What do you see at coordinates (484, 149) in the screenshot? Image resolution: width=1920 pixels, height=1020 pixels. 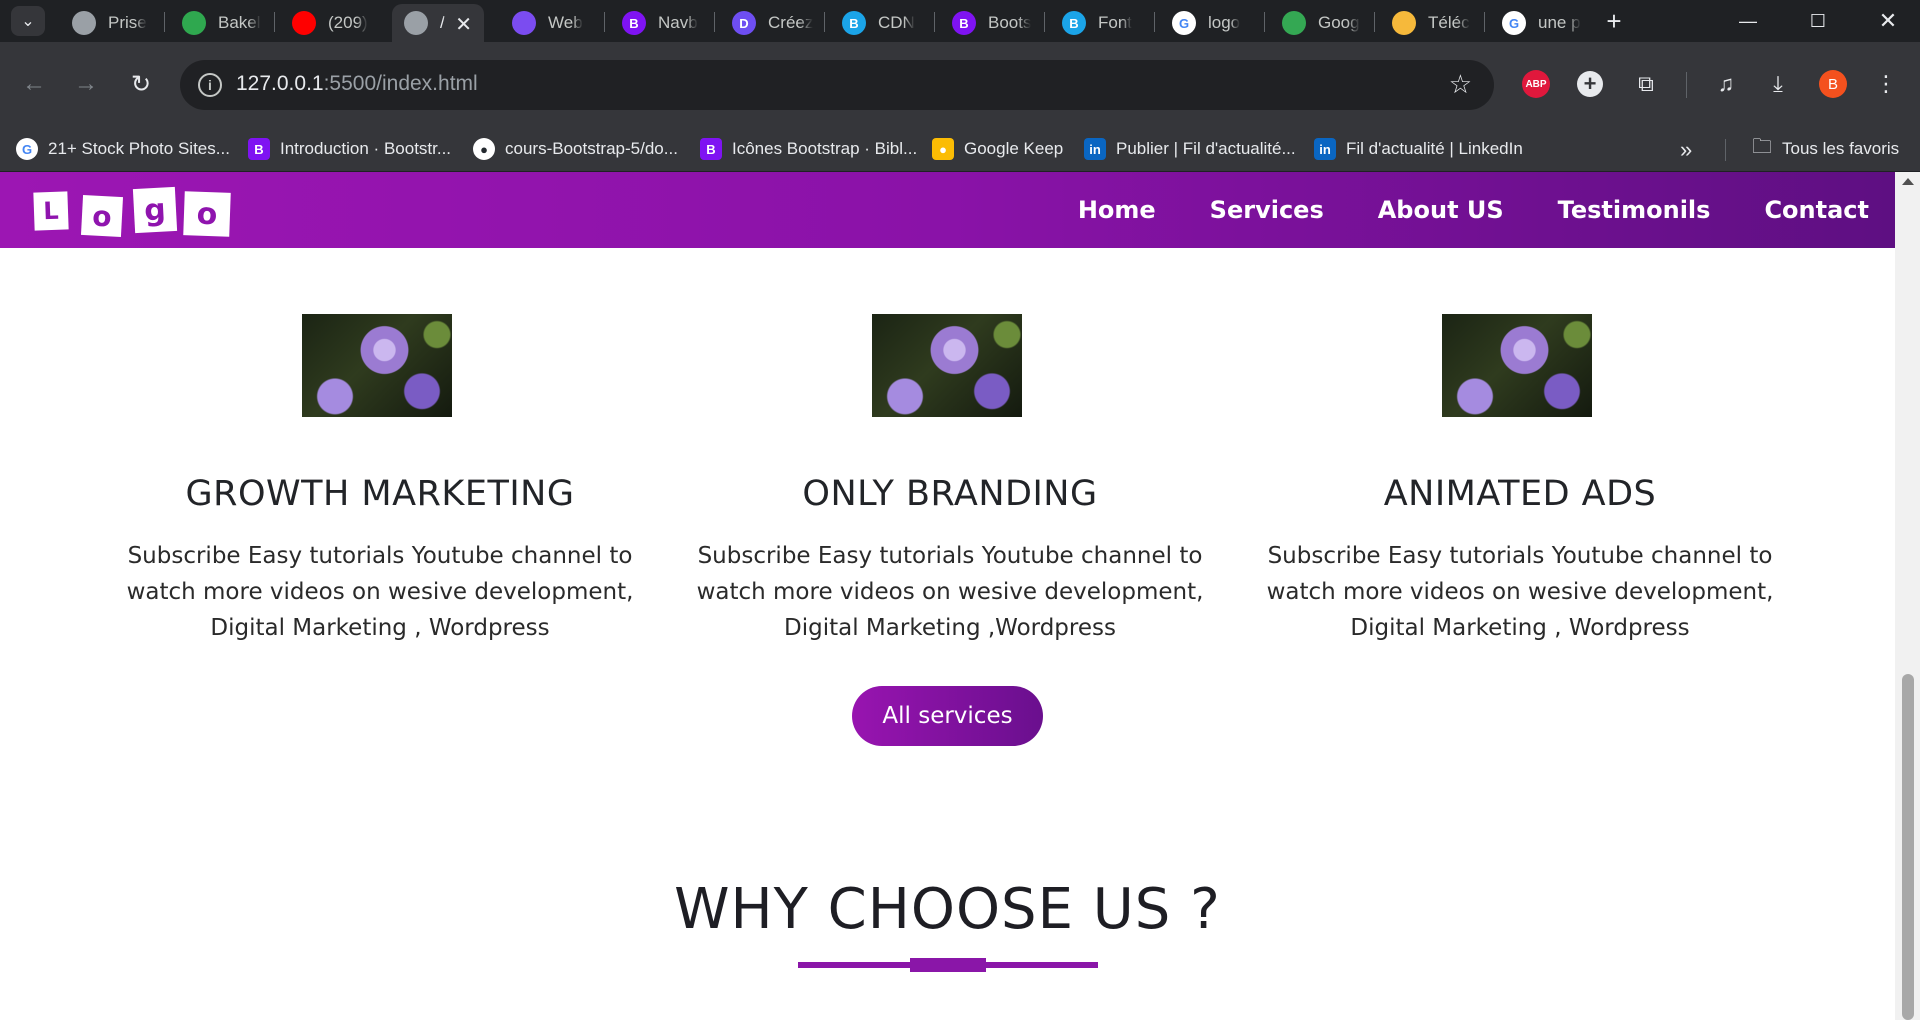 I see `github-icon: ●` at bounding box center [484, 149].